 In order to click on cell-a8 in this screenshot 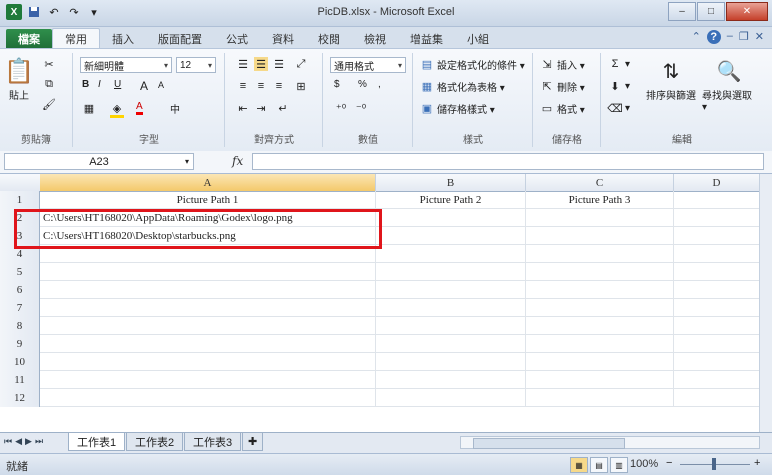, I will do `click(208, 325)`.